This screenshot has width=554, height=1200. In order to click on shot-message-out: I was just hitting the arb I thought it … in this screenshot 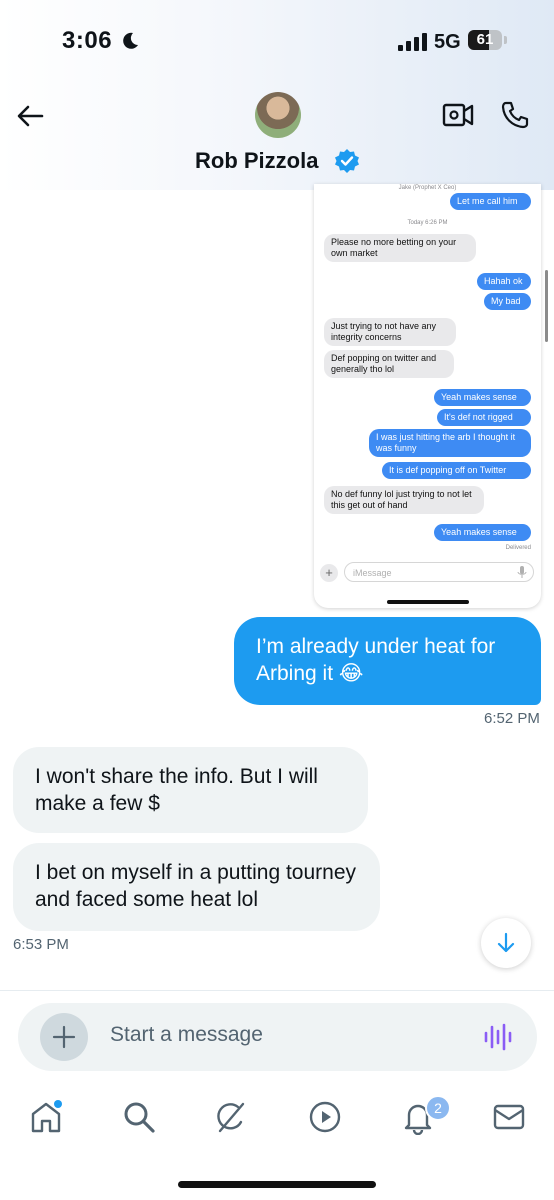, I will do `click(450, 443)`.